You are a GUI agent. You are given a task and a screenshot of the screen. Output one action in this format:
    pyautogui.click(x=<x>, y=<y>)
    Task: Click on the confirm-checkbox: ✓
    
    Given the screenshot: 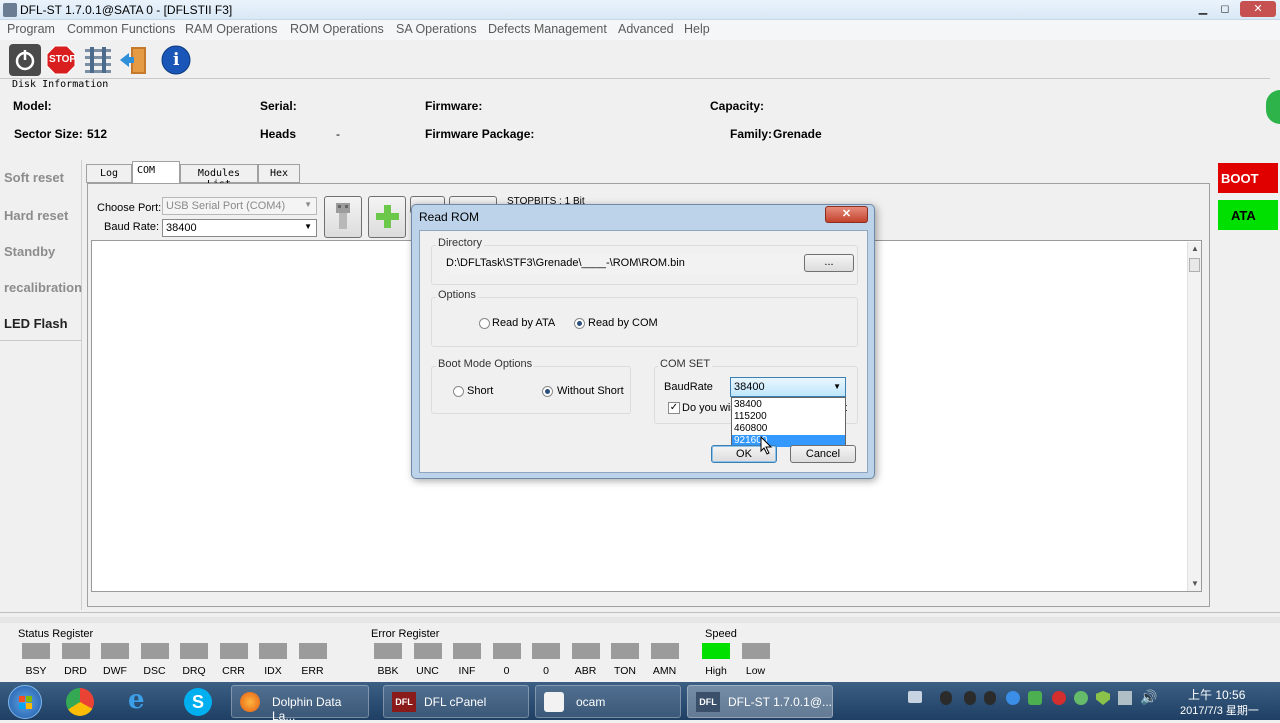 What is the action you would take?
    pyautogui.click(x=674, y=408)
    